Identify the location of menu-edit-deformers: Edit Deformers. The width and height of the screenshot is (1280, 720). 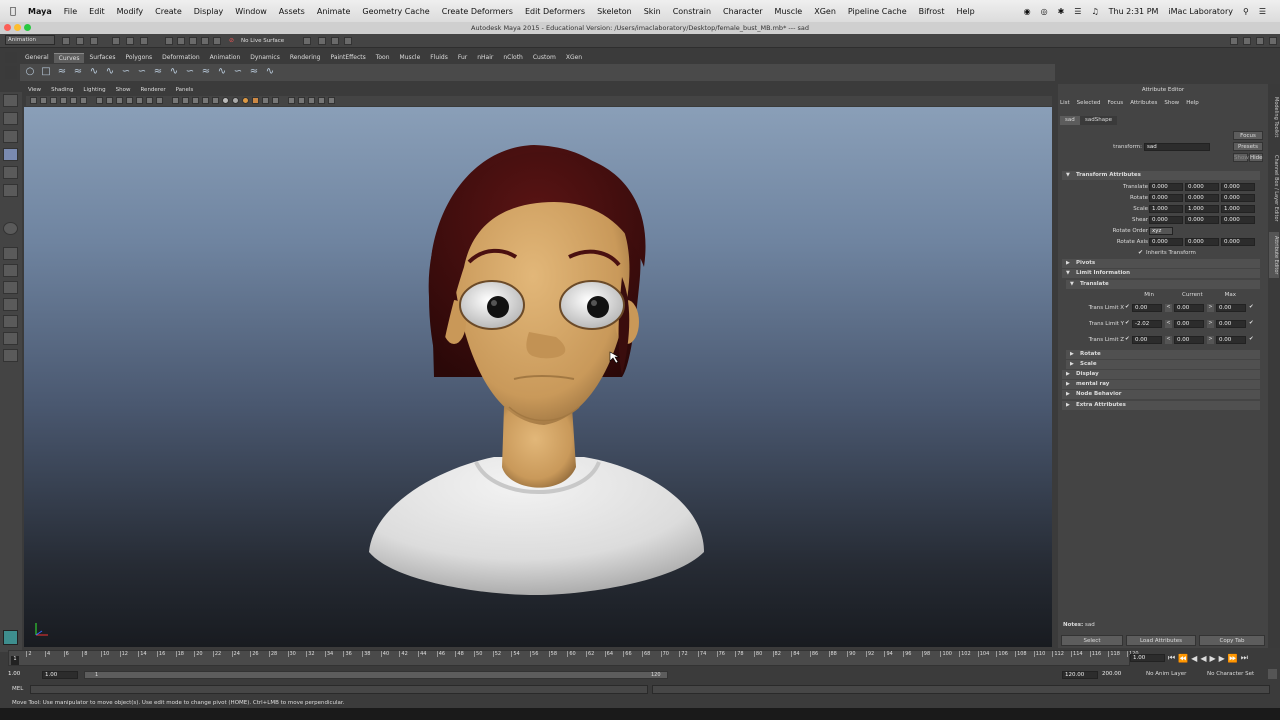
(555, 11).